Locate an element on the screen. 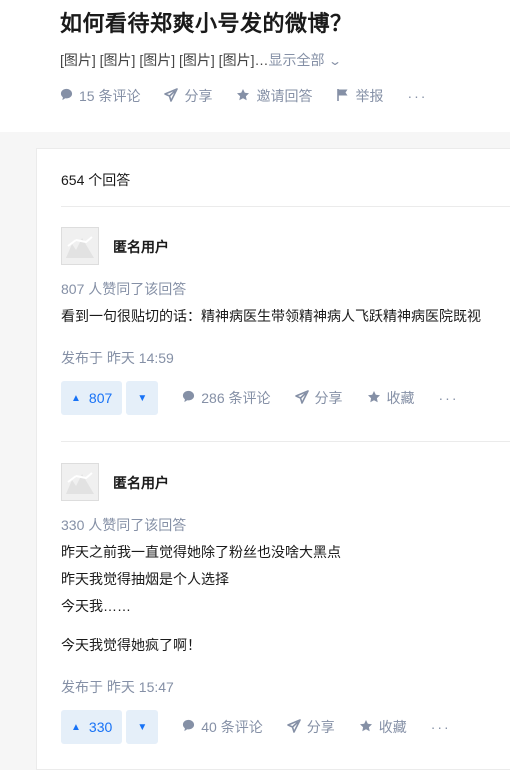 The width and height of the screenshot is (510, 770). invite-answer-button: 邀请回答 is located at coordinates (274, 96).